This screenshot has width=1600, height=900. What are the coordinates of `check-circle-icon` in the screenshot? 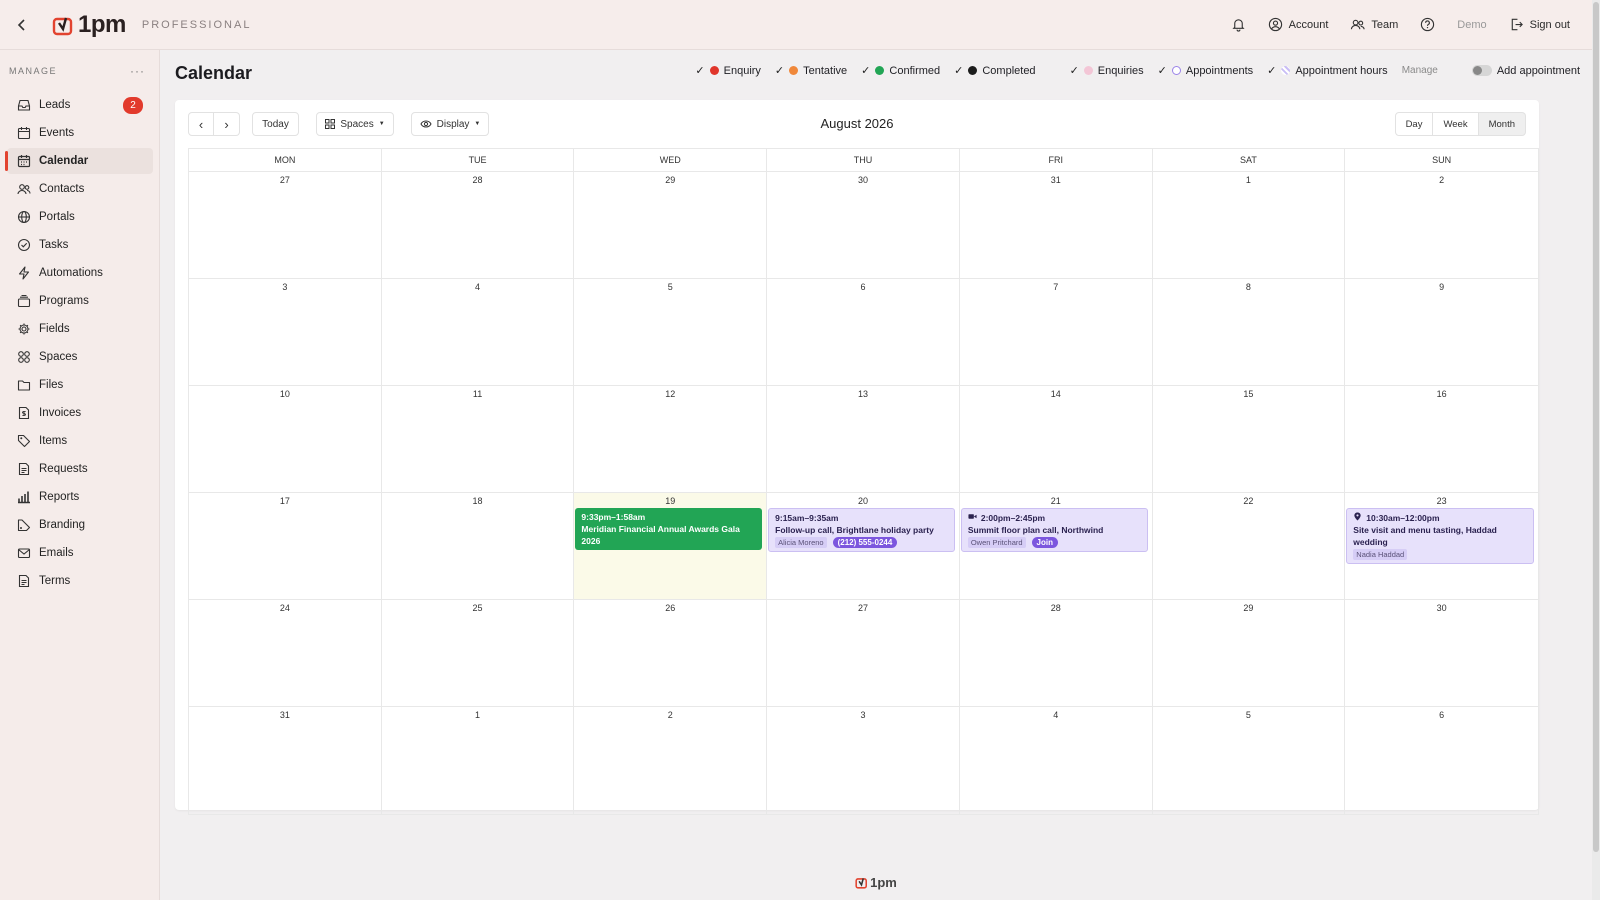 It's located at (24, 245).